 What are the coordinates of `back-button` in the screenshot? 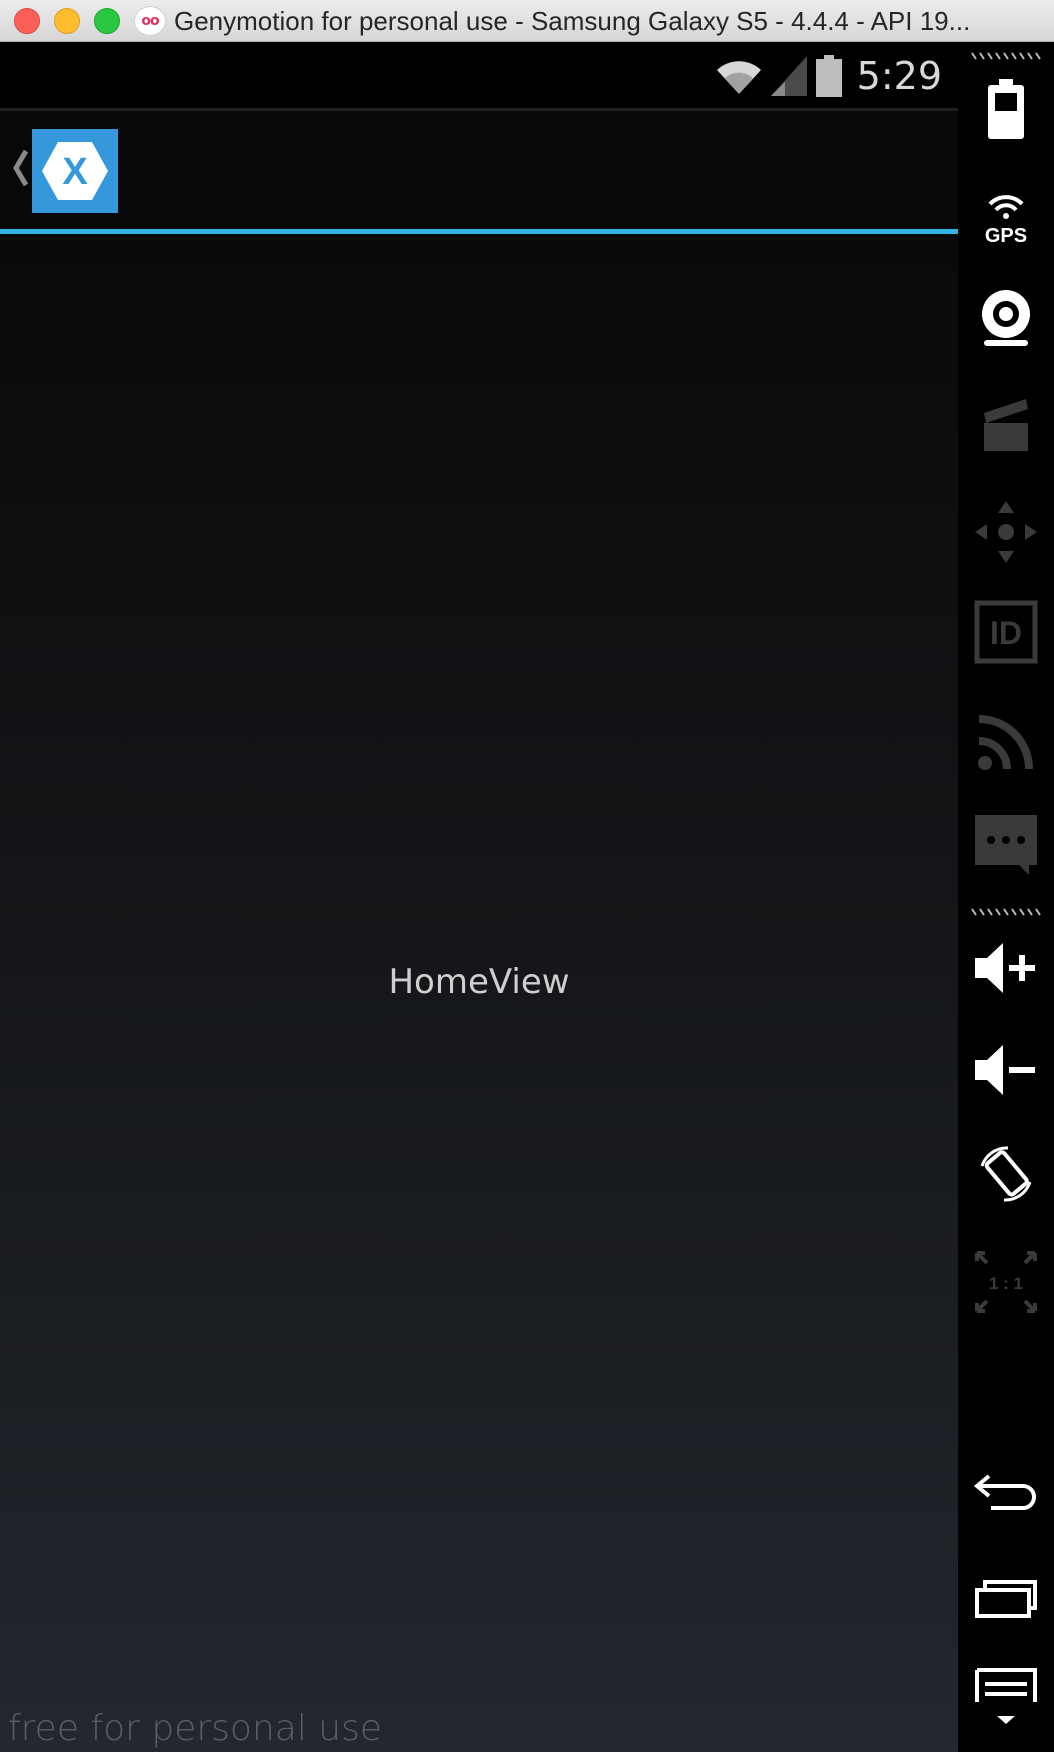 It's located at (1006, 1492).